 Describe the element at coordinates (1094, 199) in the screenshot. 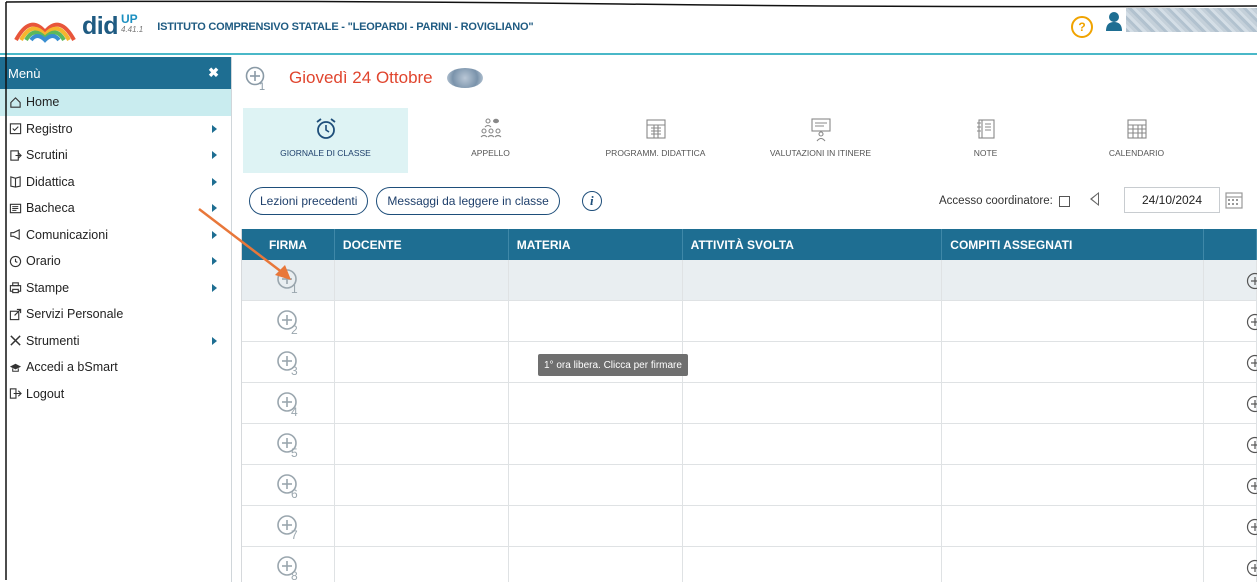

I see `previous-day-icon` at that location.